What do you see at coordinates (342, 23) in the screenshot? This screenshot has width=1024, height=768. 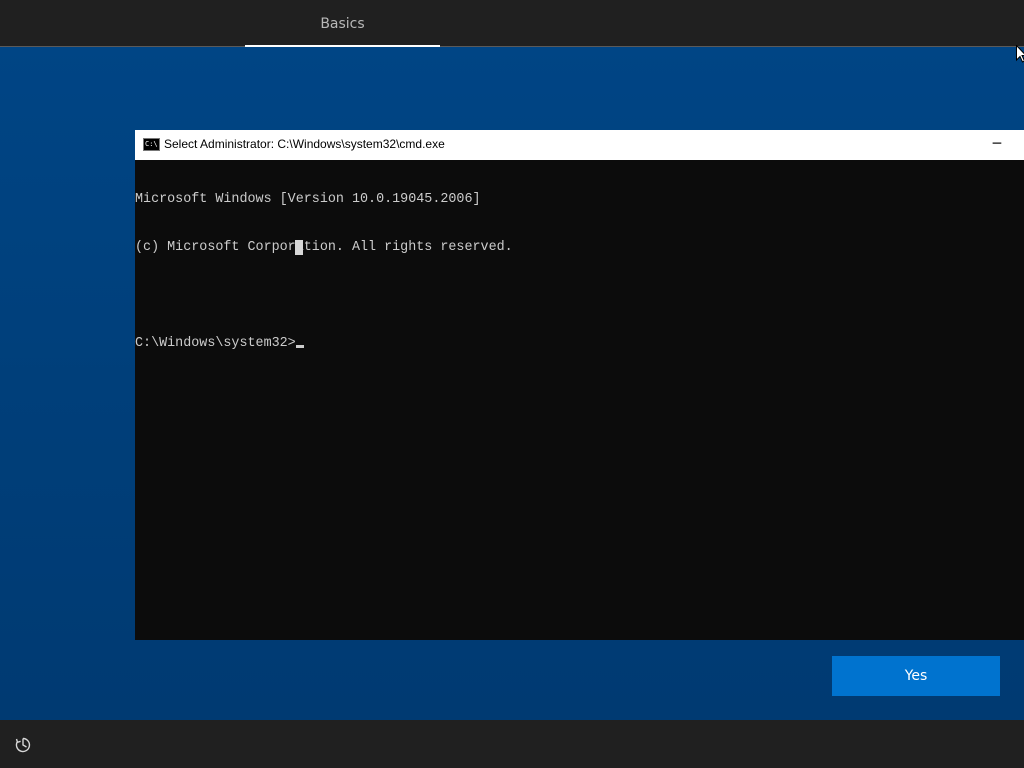 I see `tab-basics: Basics` at bounding box center [342, 23].